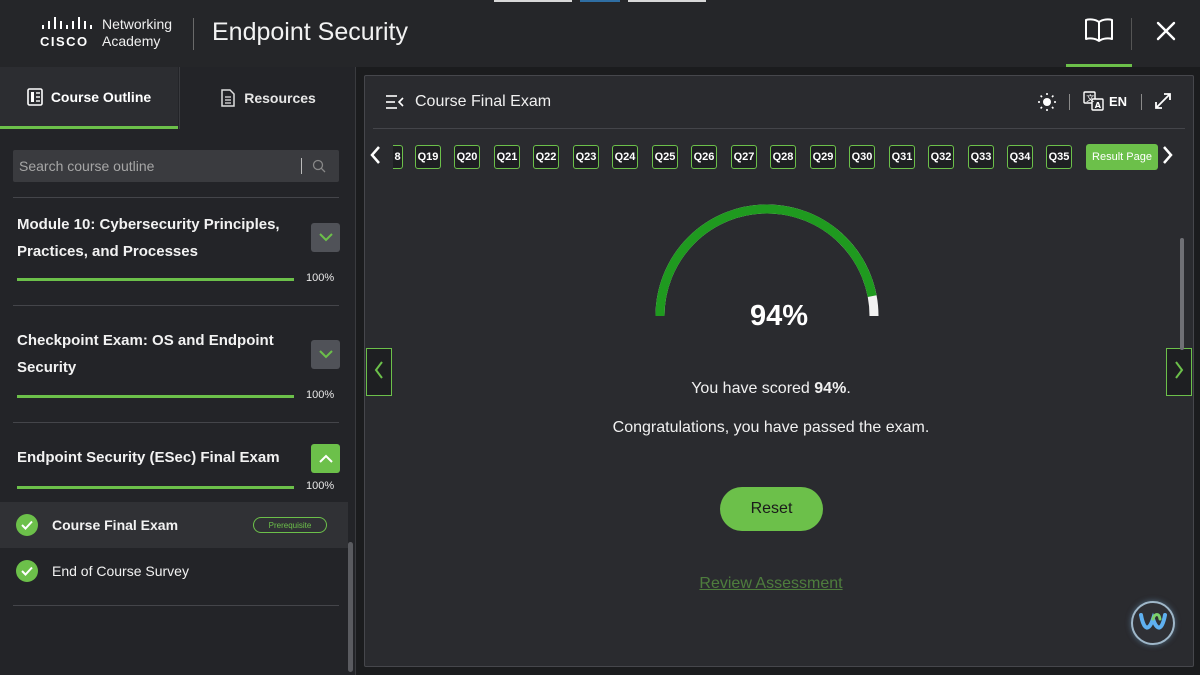  What do you see at coordinates (290, 525) in the screenshot?
I see `prerequisite-badge: Prerequisite` at bounding box center [290, 525].